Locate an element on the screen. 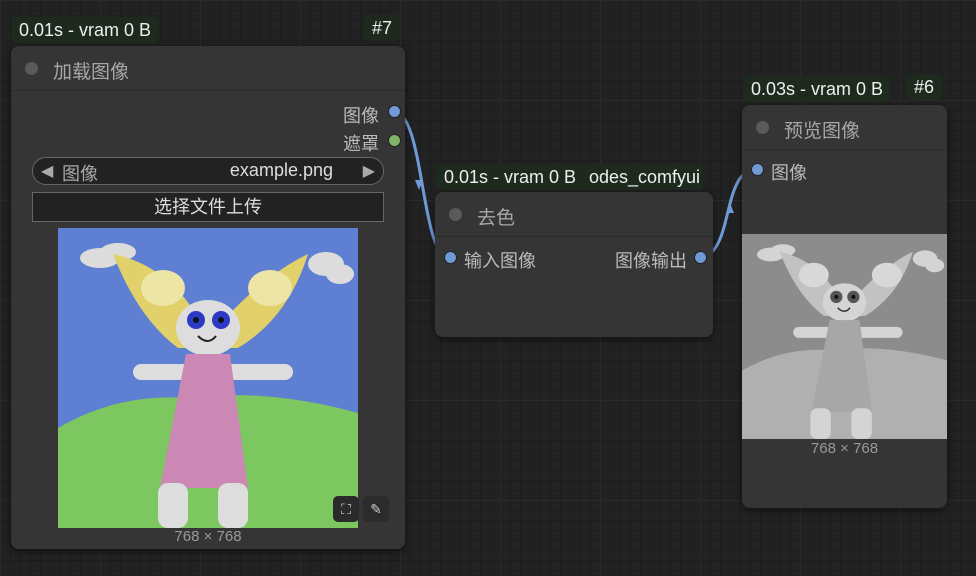 The image size is (976, 576). module-name: odes_comfyui is located at coordinates (645, 177).